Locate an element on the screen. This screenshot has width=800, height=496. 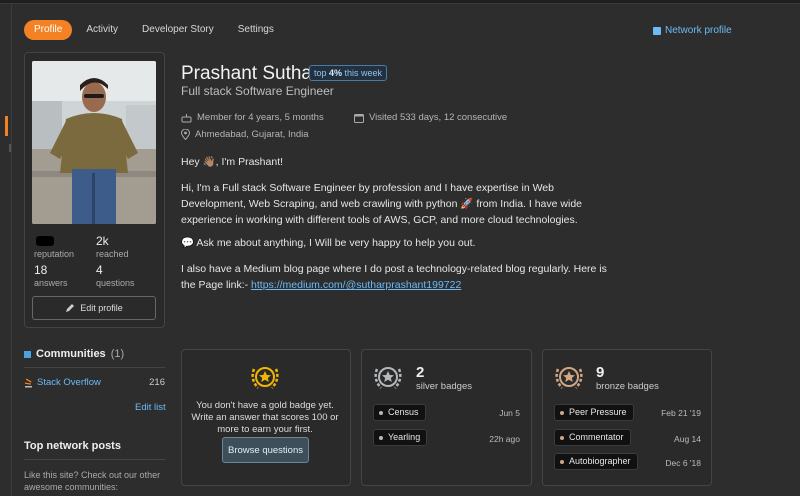
badge-peer-pressure: Peer Pressure is located at coordinates (594, 412).